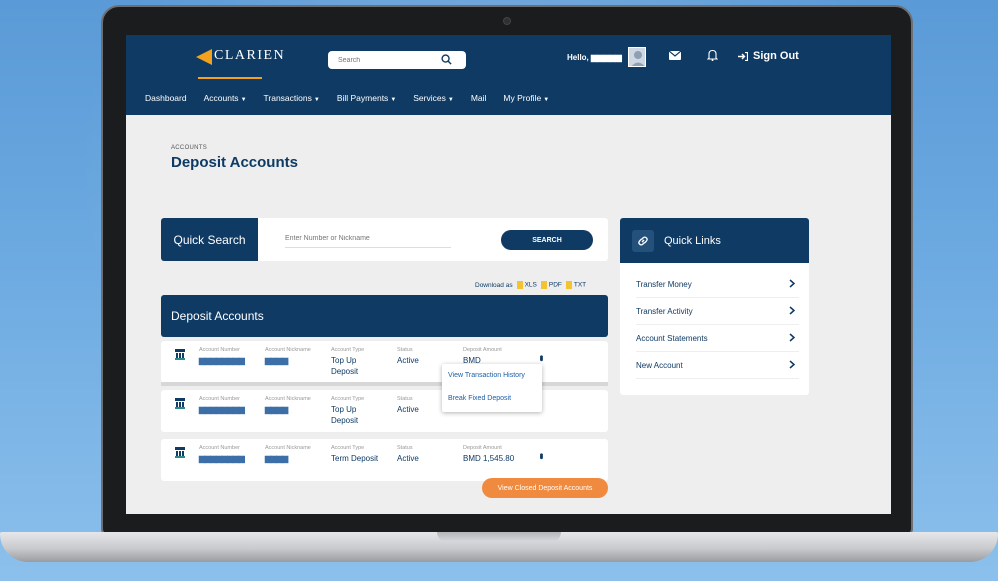  What do you see at coordinates (717, 338) in the screenshot?
I see `quick-link-account-statements: Account Statements` at bounding box center [717, 338].